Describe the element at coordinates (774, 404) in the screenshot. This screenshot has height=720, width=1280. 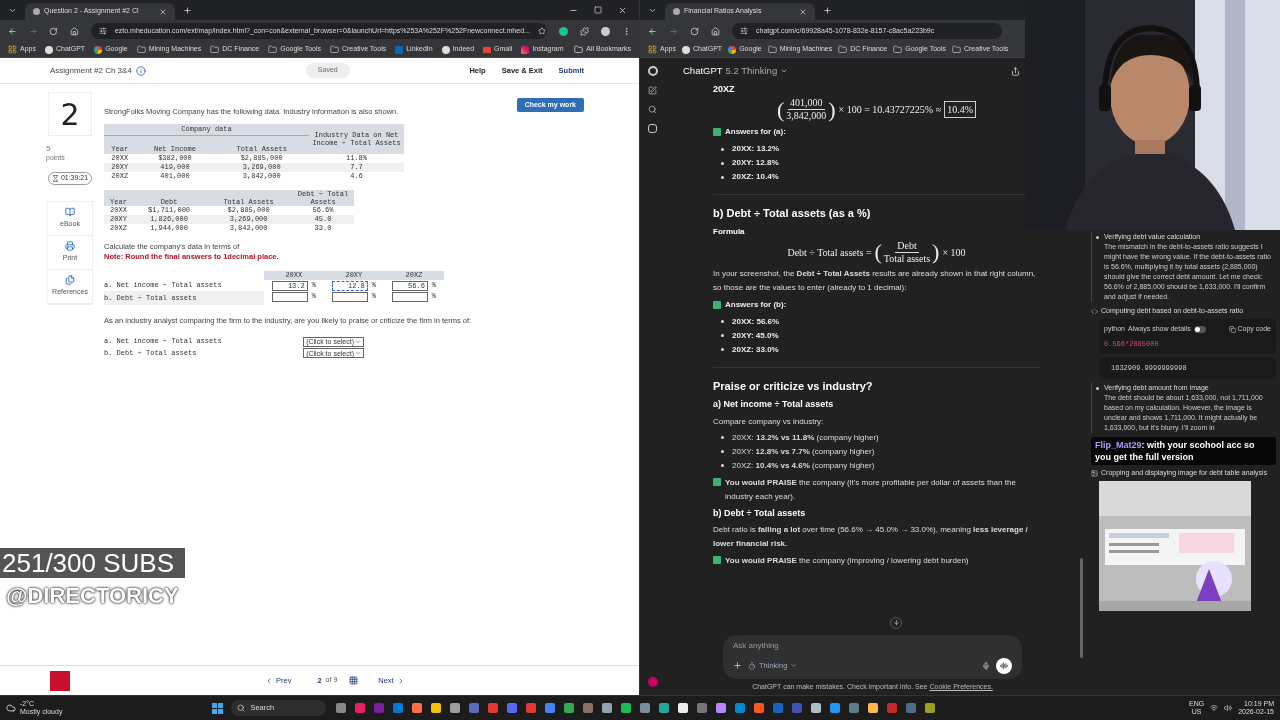
I see `subsection-heading: a) Net income ÷ Total assets` at that location.